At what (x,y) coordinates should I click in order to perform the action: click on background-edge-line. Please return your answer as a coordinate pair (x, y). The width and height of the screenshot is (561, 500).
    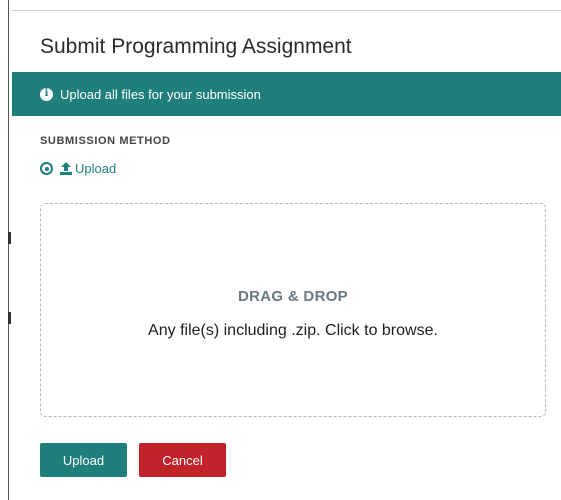
    Looking at the image, I should click on (8, 250).